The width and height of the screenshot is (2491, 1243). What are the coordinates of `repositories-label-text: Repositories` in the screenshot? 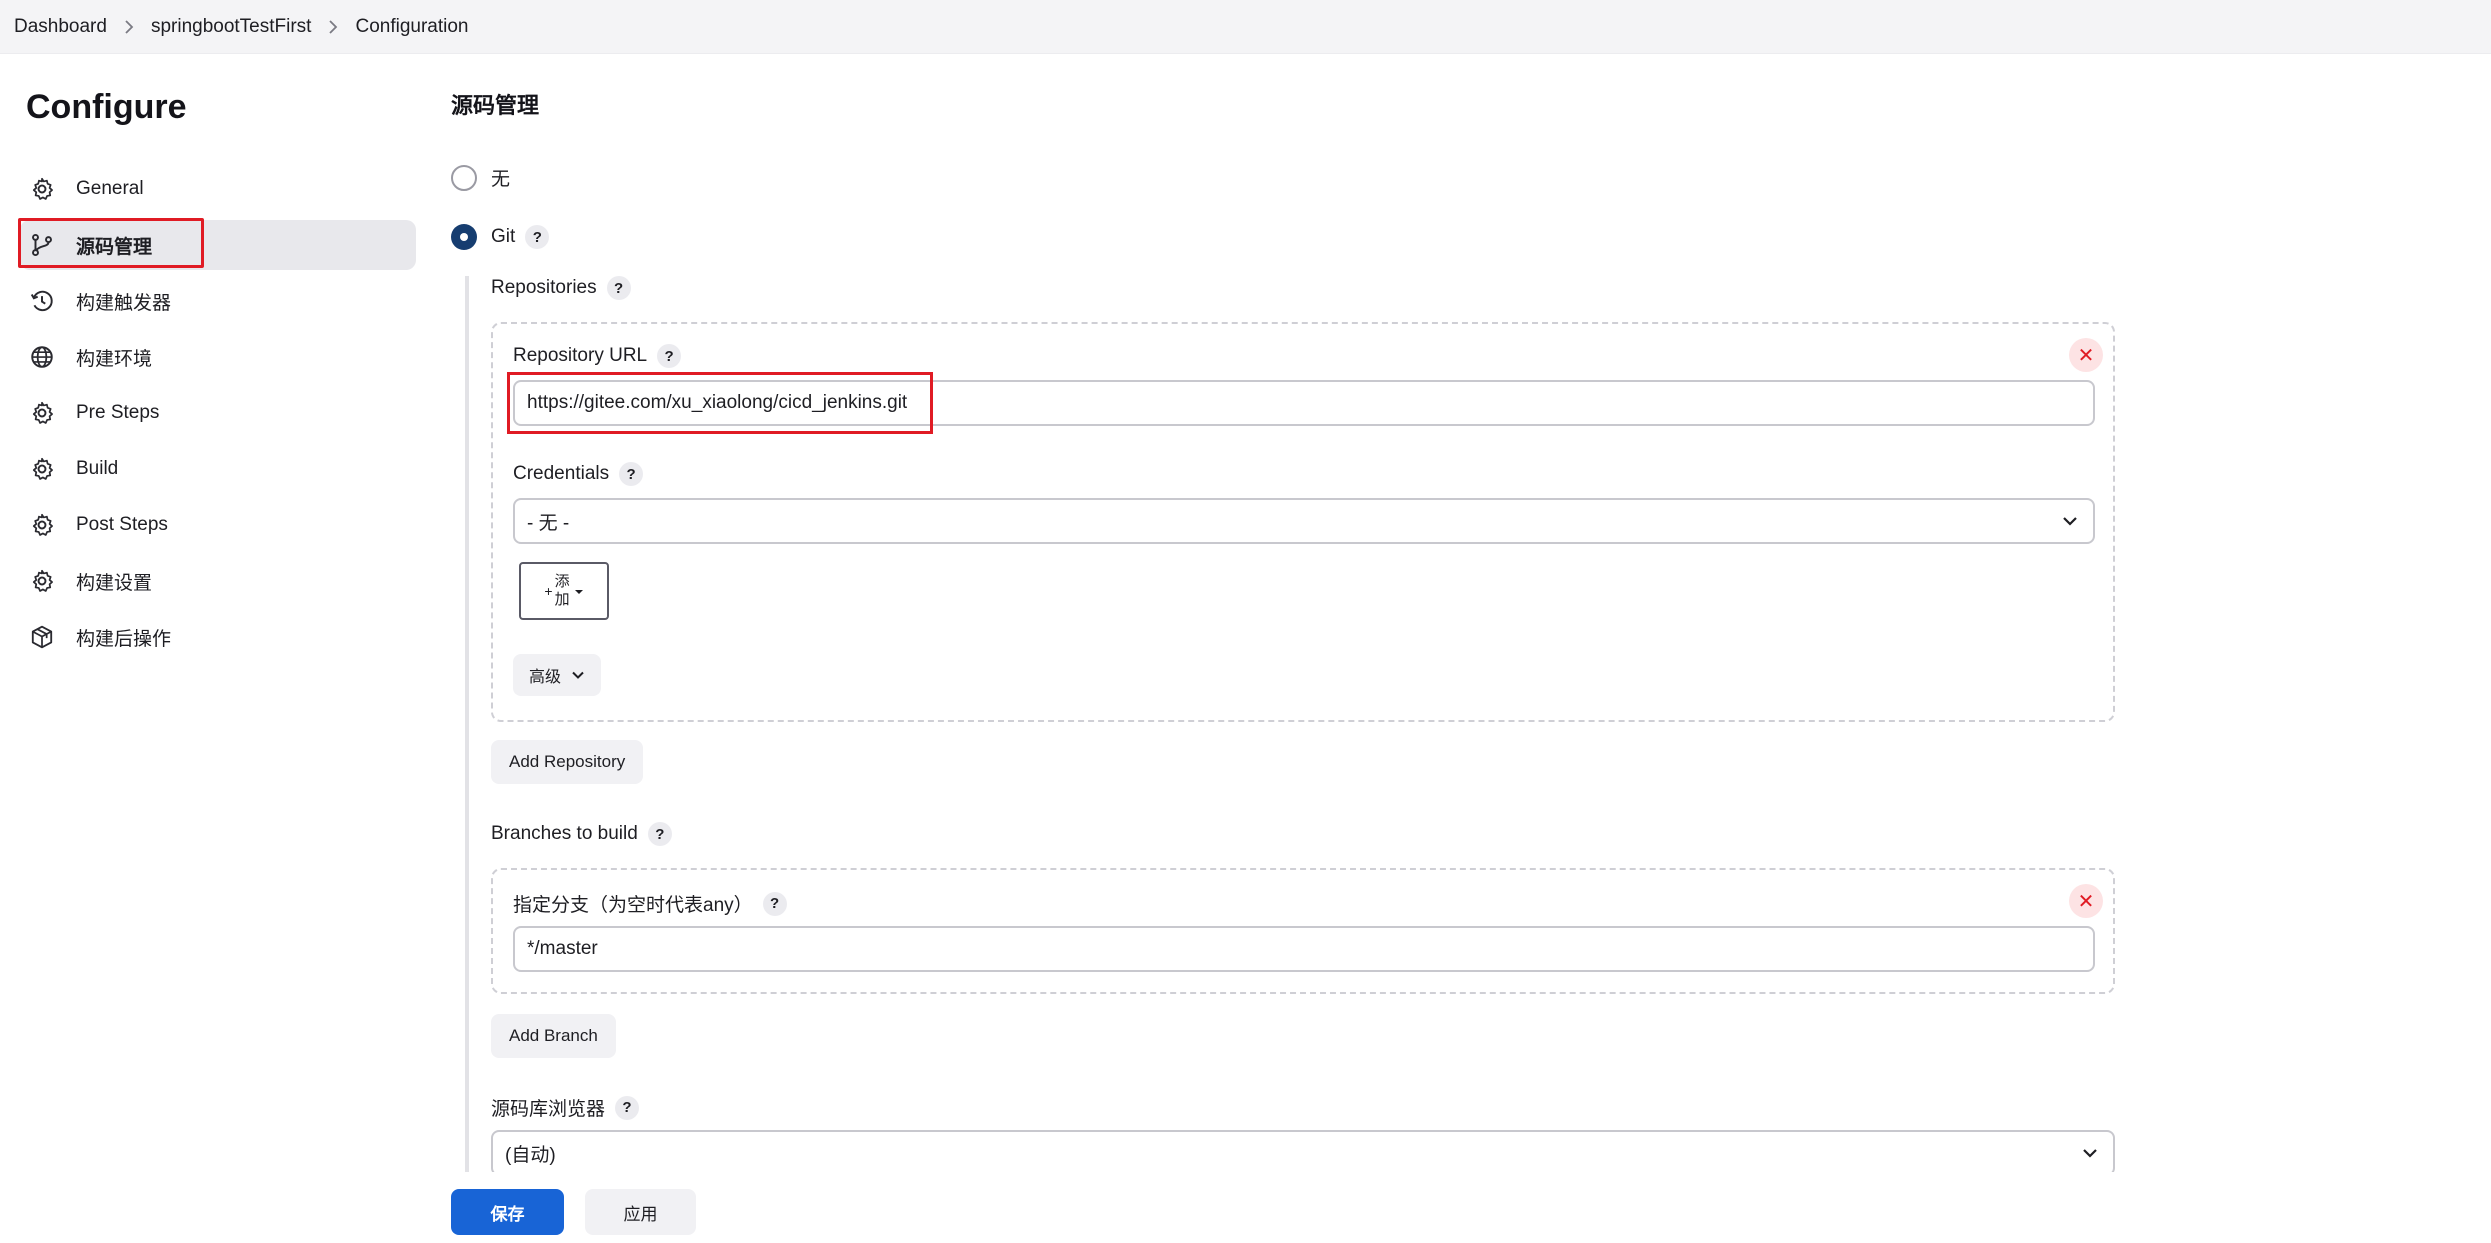 It's located at (544, 287).